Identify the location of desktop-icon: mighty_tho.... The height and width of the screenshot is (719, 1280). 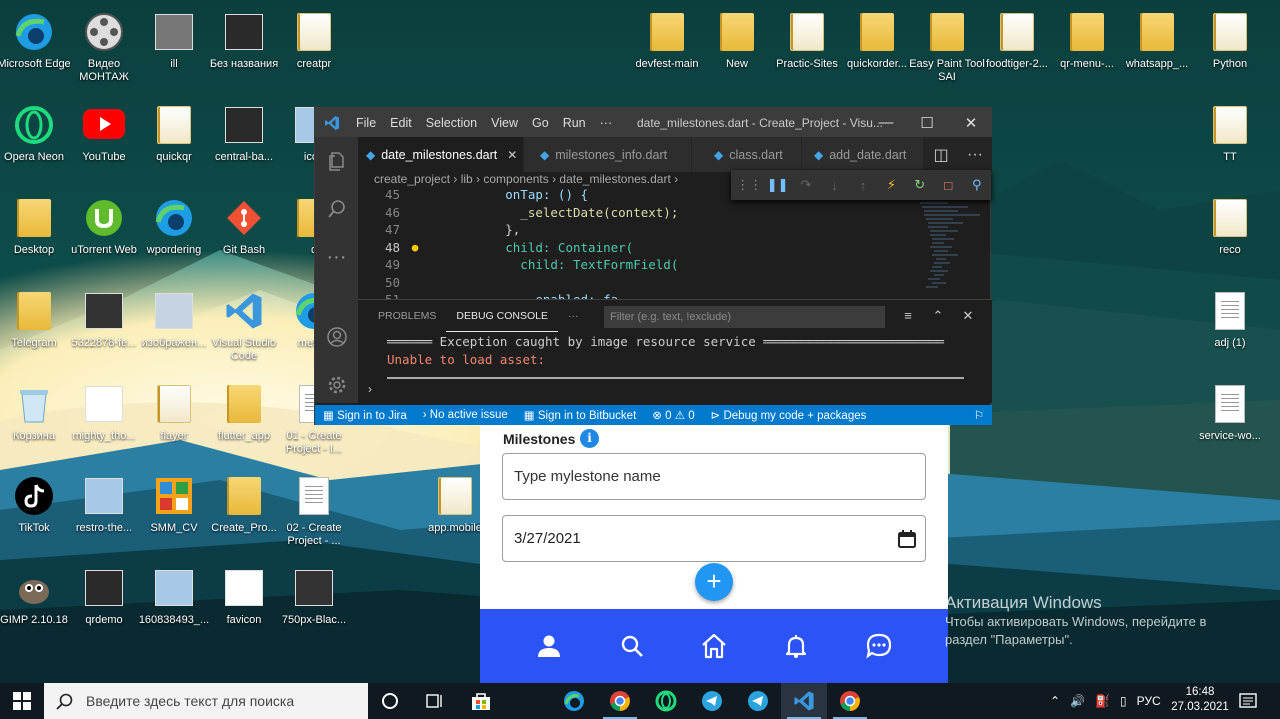
(104, 421).